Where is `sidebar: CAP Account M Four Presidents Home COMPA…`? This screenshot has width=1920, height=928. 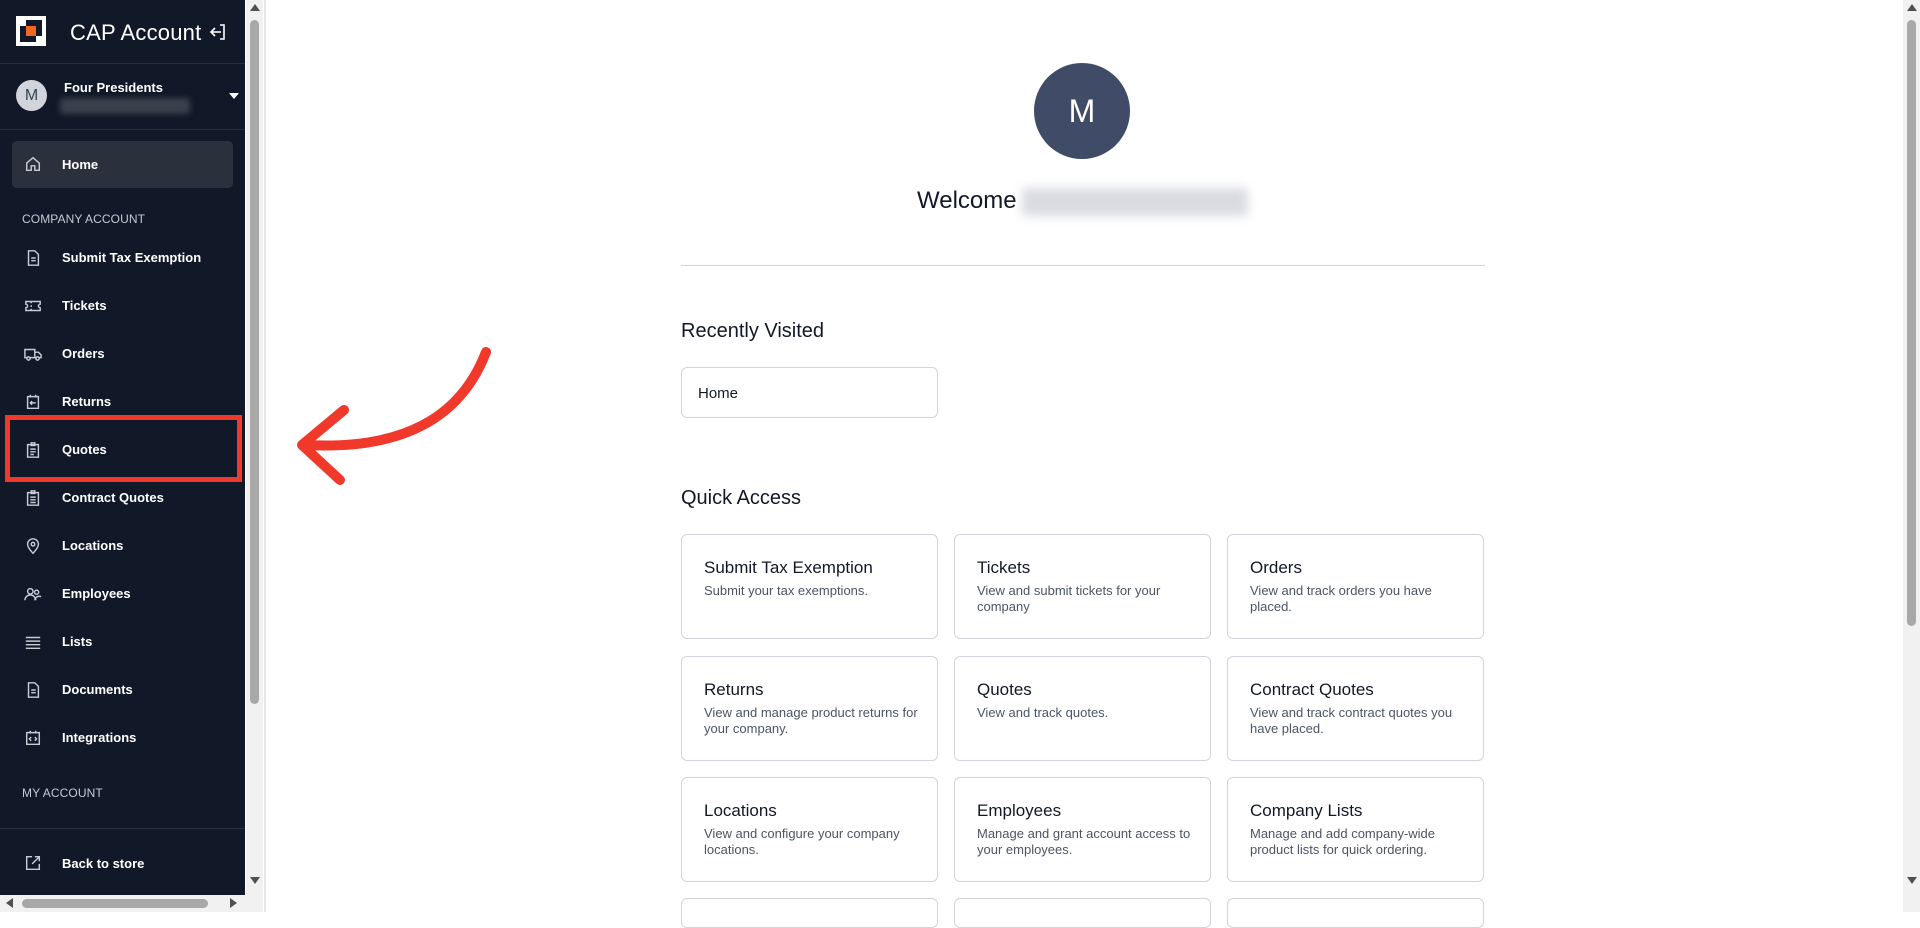 sidebar: CAP Account M Four Presidents Home COMPA… is located at coordinates (122, 456).